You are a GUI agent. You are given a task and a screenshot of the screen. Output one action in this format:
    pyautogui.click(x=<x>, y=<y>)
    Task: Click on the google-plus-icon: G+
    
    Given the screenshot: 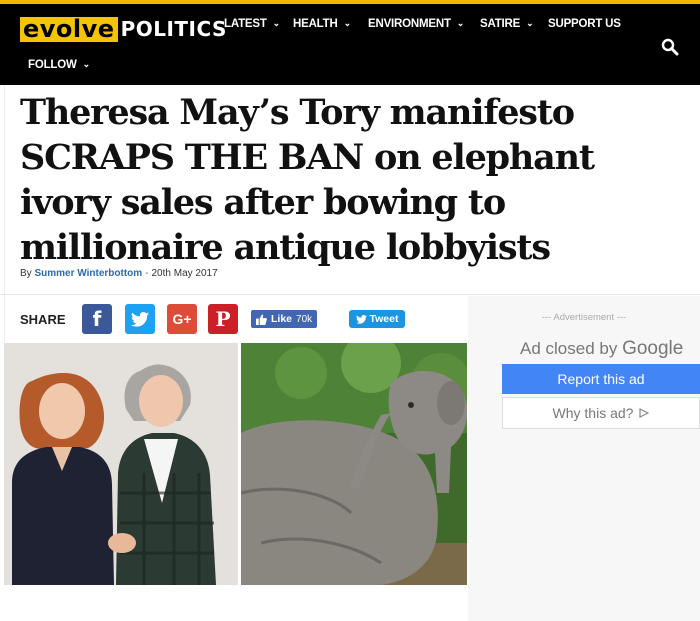 What is the action you would take?
    pyautogui.click(x=182, y=319)
    